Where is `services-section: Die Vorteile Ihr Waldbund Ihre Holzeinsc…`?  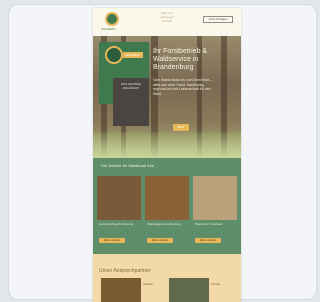
services-section: Die Vorteile Ihr Waldbund Ihre Holzeinsc… is located at coordinates (167, 206).